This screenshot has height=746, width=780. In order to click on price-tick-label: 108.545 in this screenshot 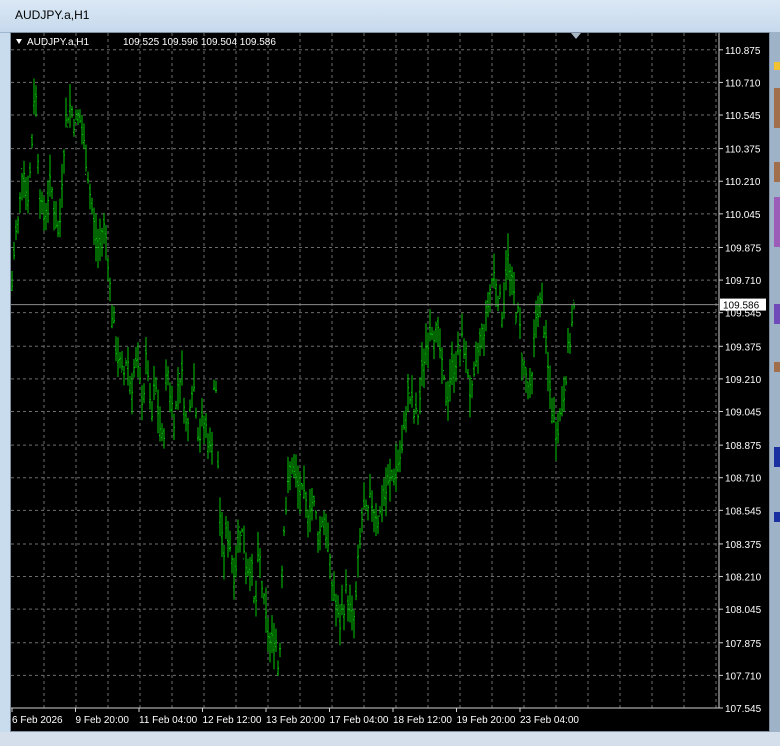, I will do `click(743, 511)`.